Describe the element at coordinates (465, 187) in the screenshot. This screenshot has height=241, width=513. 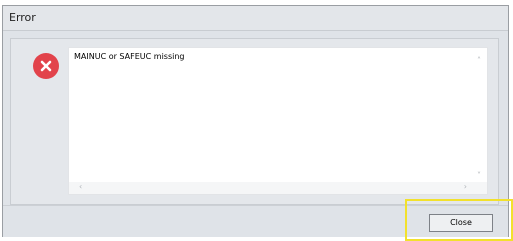
I see `scroll-right-arrow: ›` at that location.